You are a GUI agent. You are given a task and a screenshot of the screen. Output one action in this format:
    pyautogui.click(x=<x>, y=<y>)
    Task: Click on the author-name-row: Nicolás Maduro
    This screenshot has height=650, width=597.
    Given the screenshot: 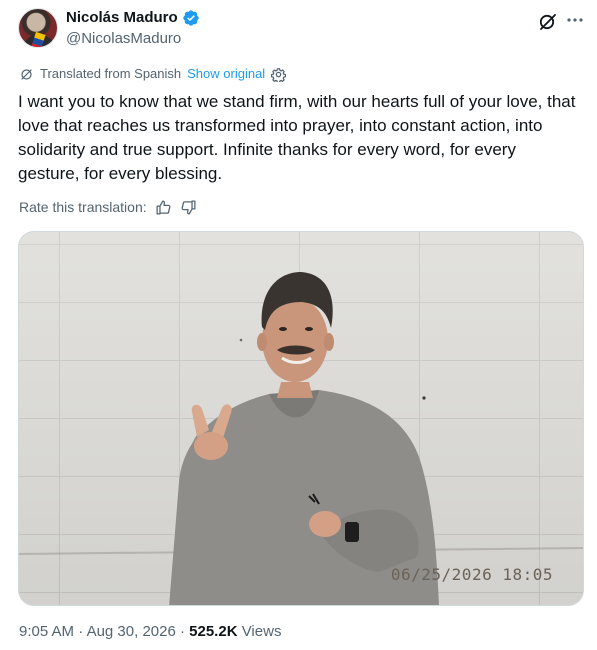 What is the action you would take?
    pyautogui.click(x=133, y=18)
    